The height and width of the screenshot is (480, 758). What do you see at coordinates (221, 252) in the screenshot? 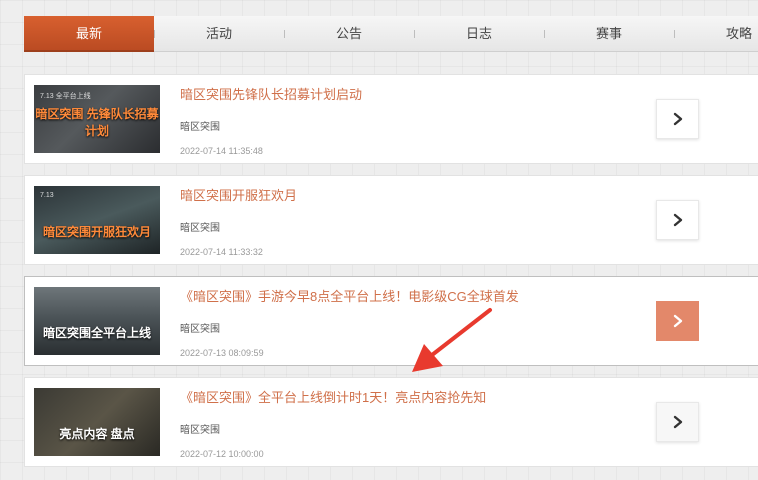
I see `news-date: 2022-07-14 11:33:32` at bounding box center [221, 252].